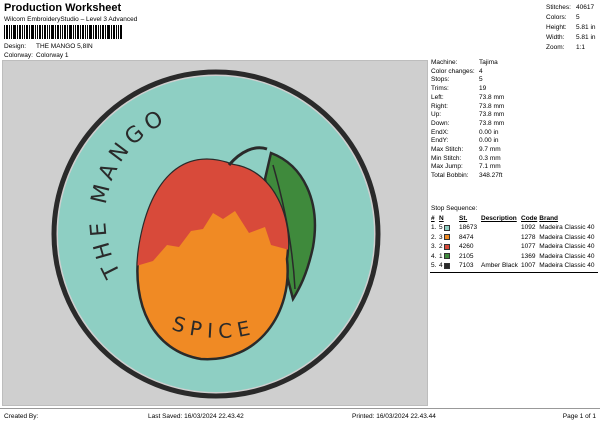  Describe the element at coordinates (528, 266) in the screenshot. I see `row-code: 1007` at that location.